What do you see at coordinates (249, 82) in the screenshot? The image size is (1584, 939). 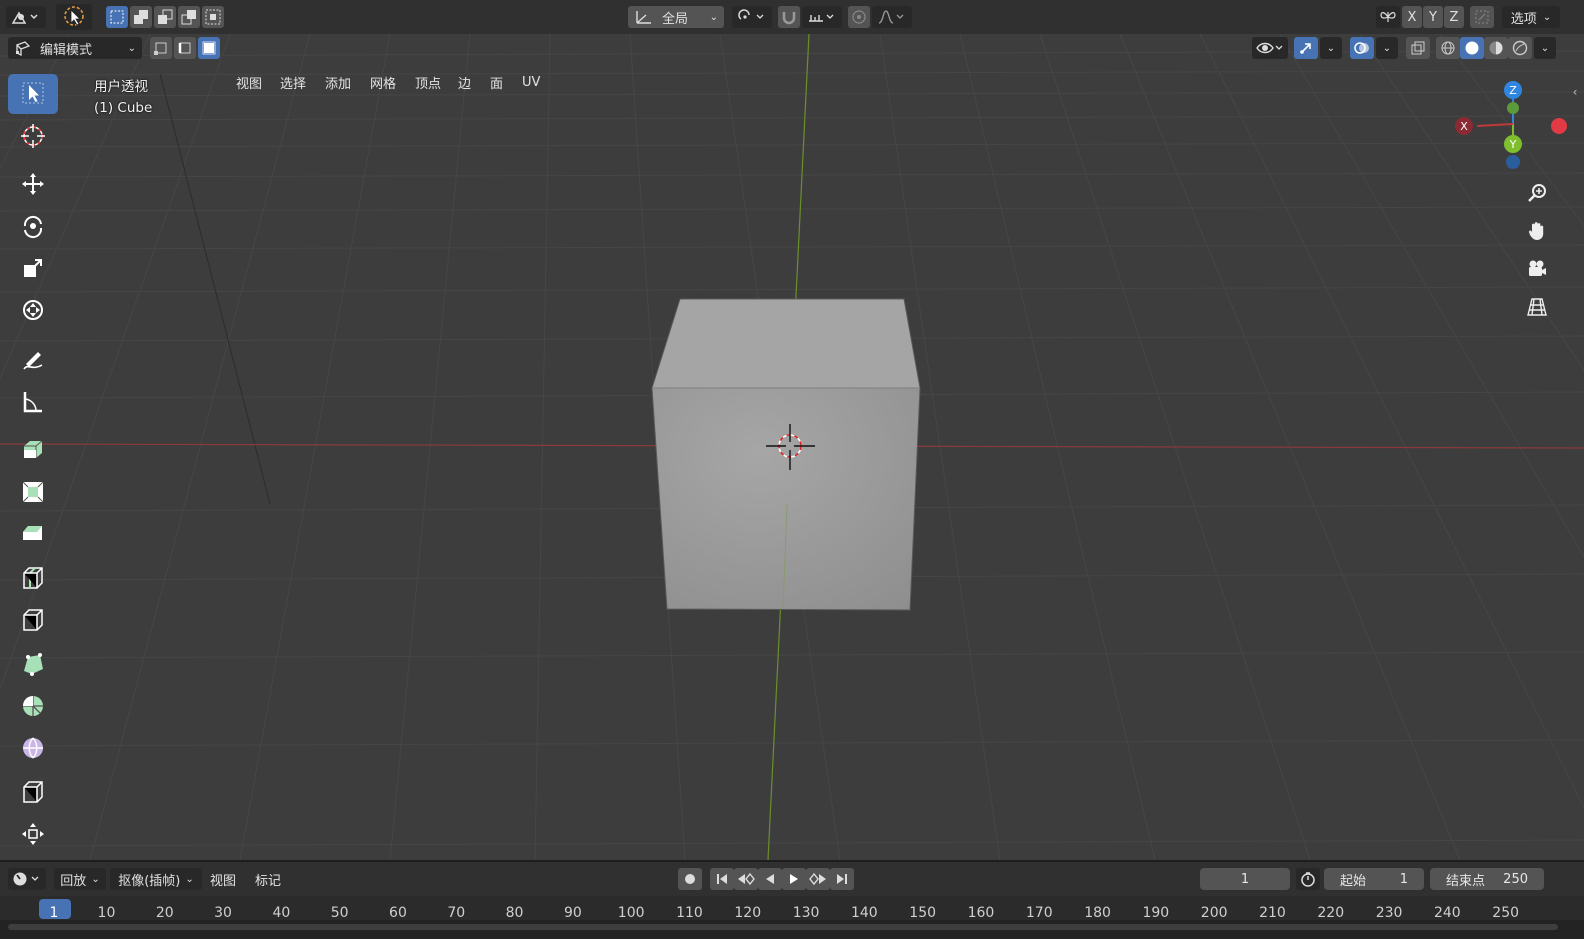 I see `menu-view: 视图` at bounding box center [249, 82].